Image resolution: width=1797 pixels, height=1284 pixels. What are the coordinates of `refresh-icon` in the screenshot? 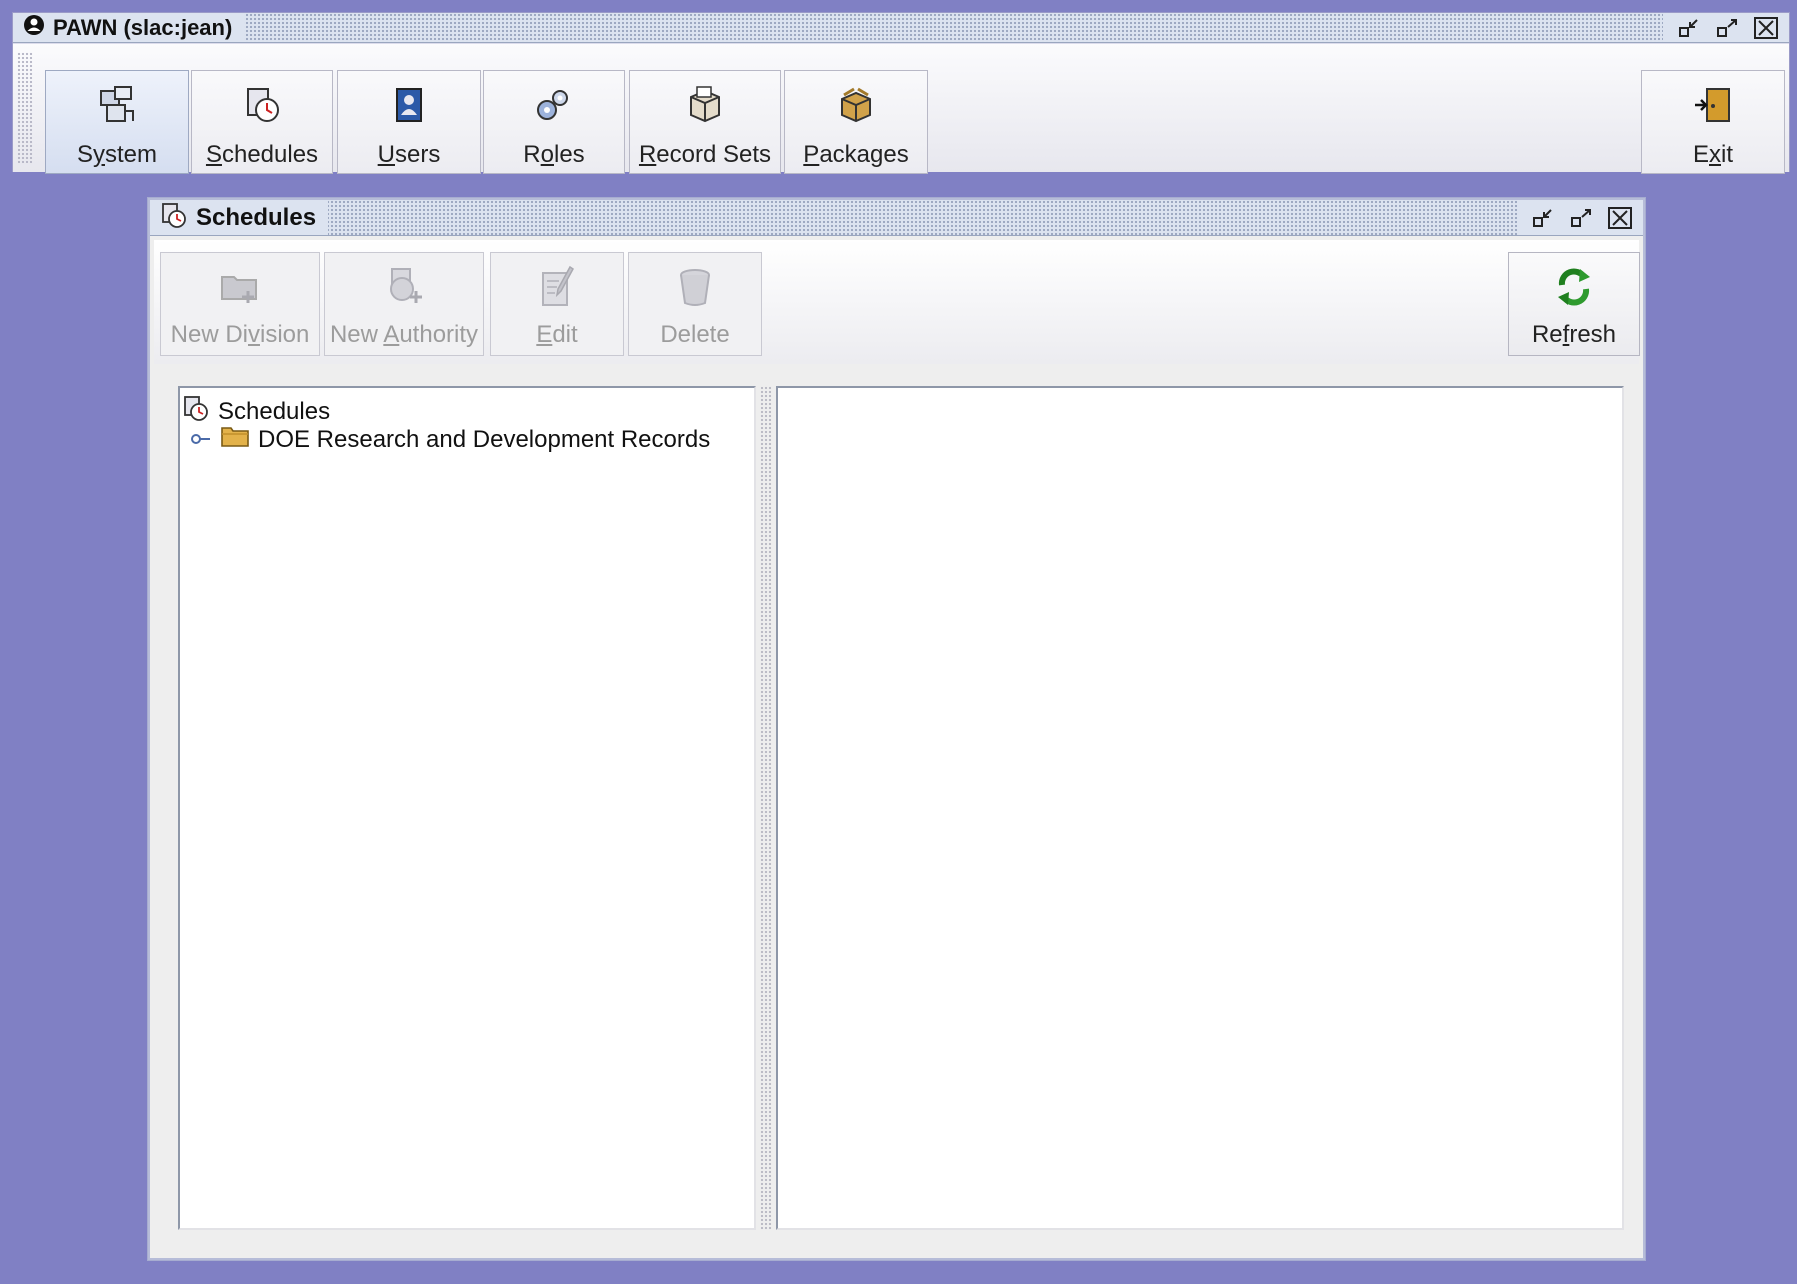 It's located at (1574, 287).